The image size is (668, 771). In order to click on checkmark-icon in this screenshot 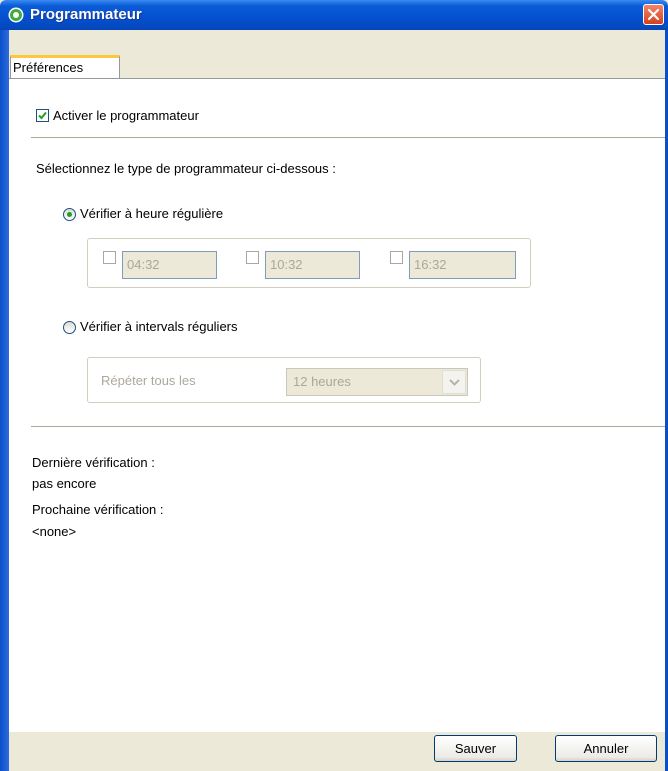, I will do `click(42, 115)`.